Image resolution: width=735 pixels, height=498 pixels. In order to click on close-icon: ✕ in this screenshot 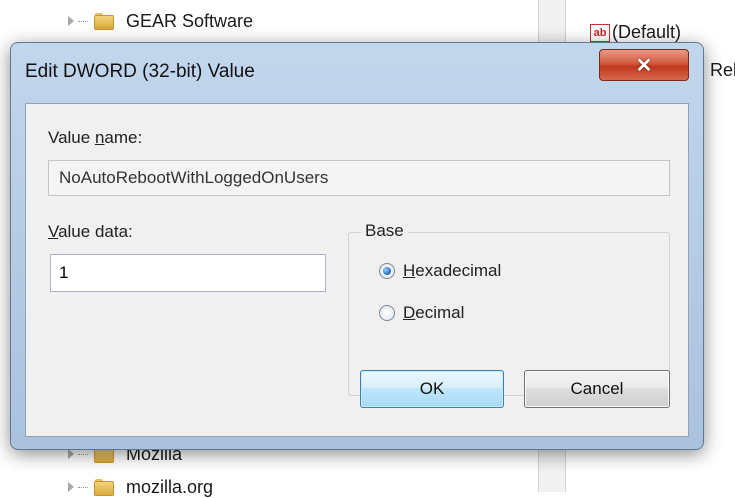, I will do `click(644, 65)`.